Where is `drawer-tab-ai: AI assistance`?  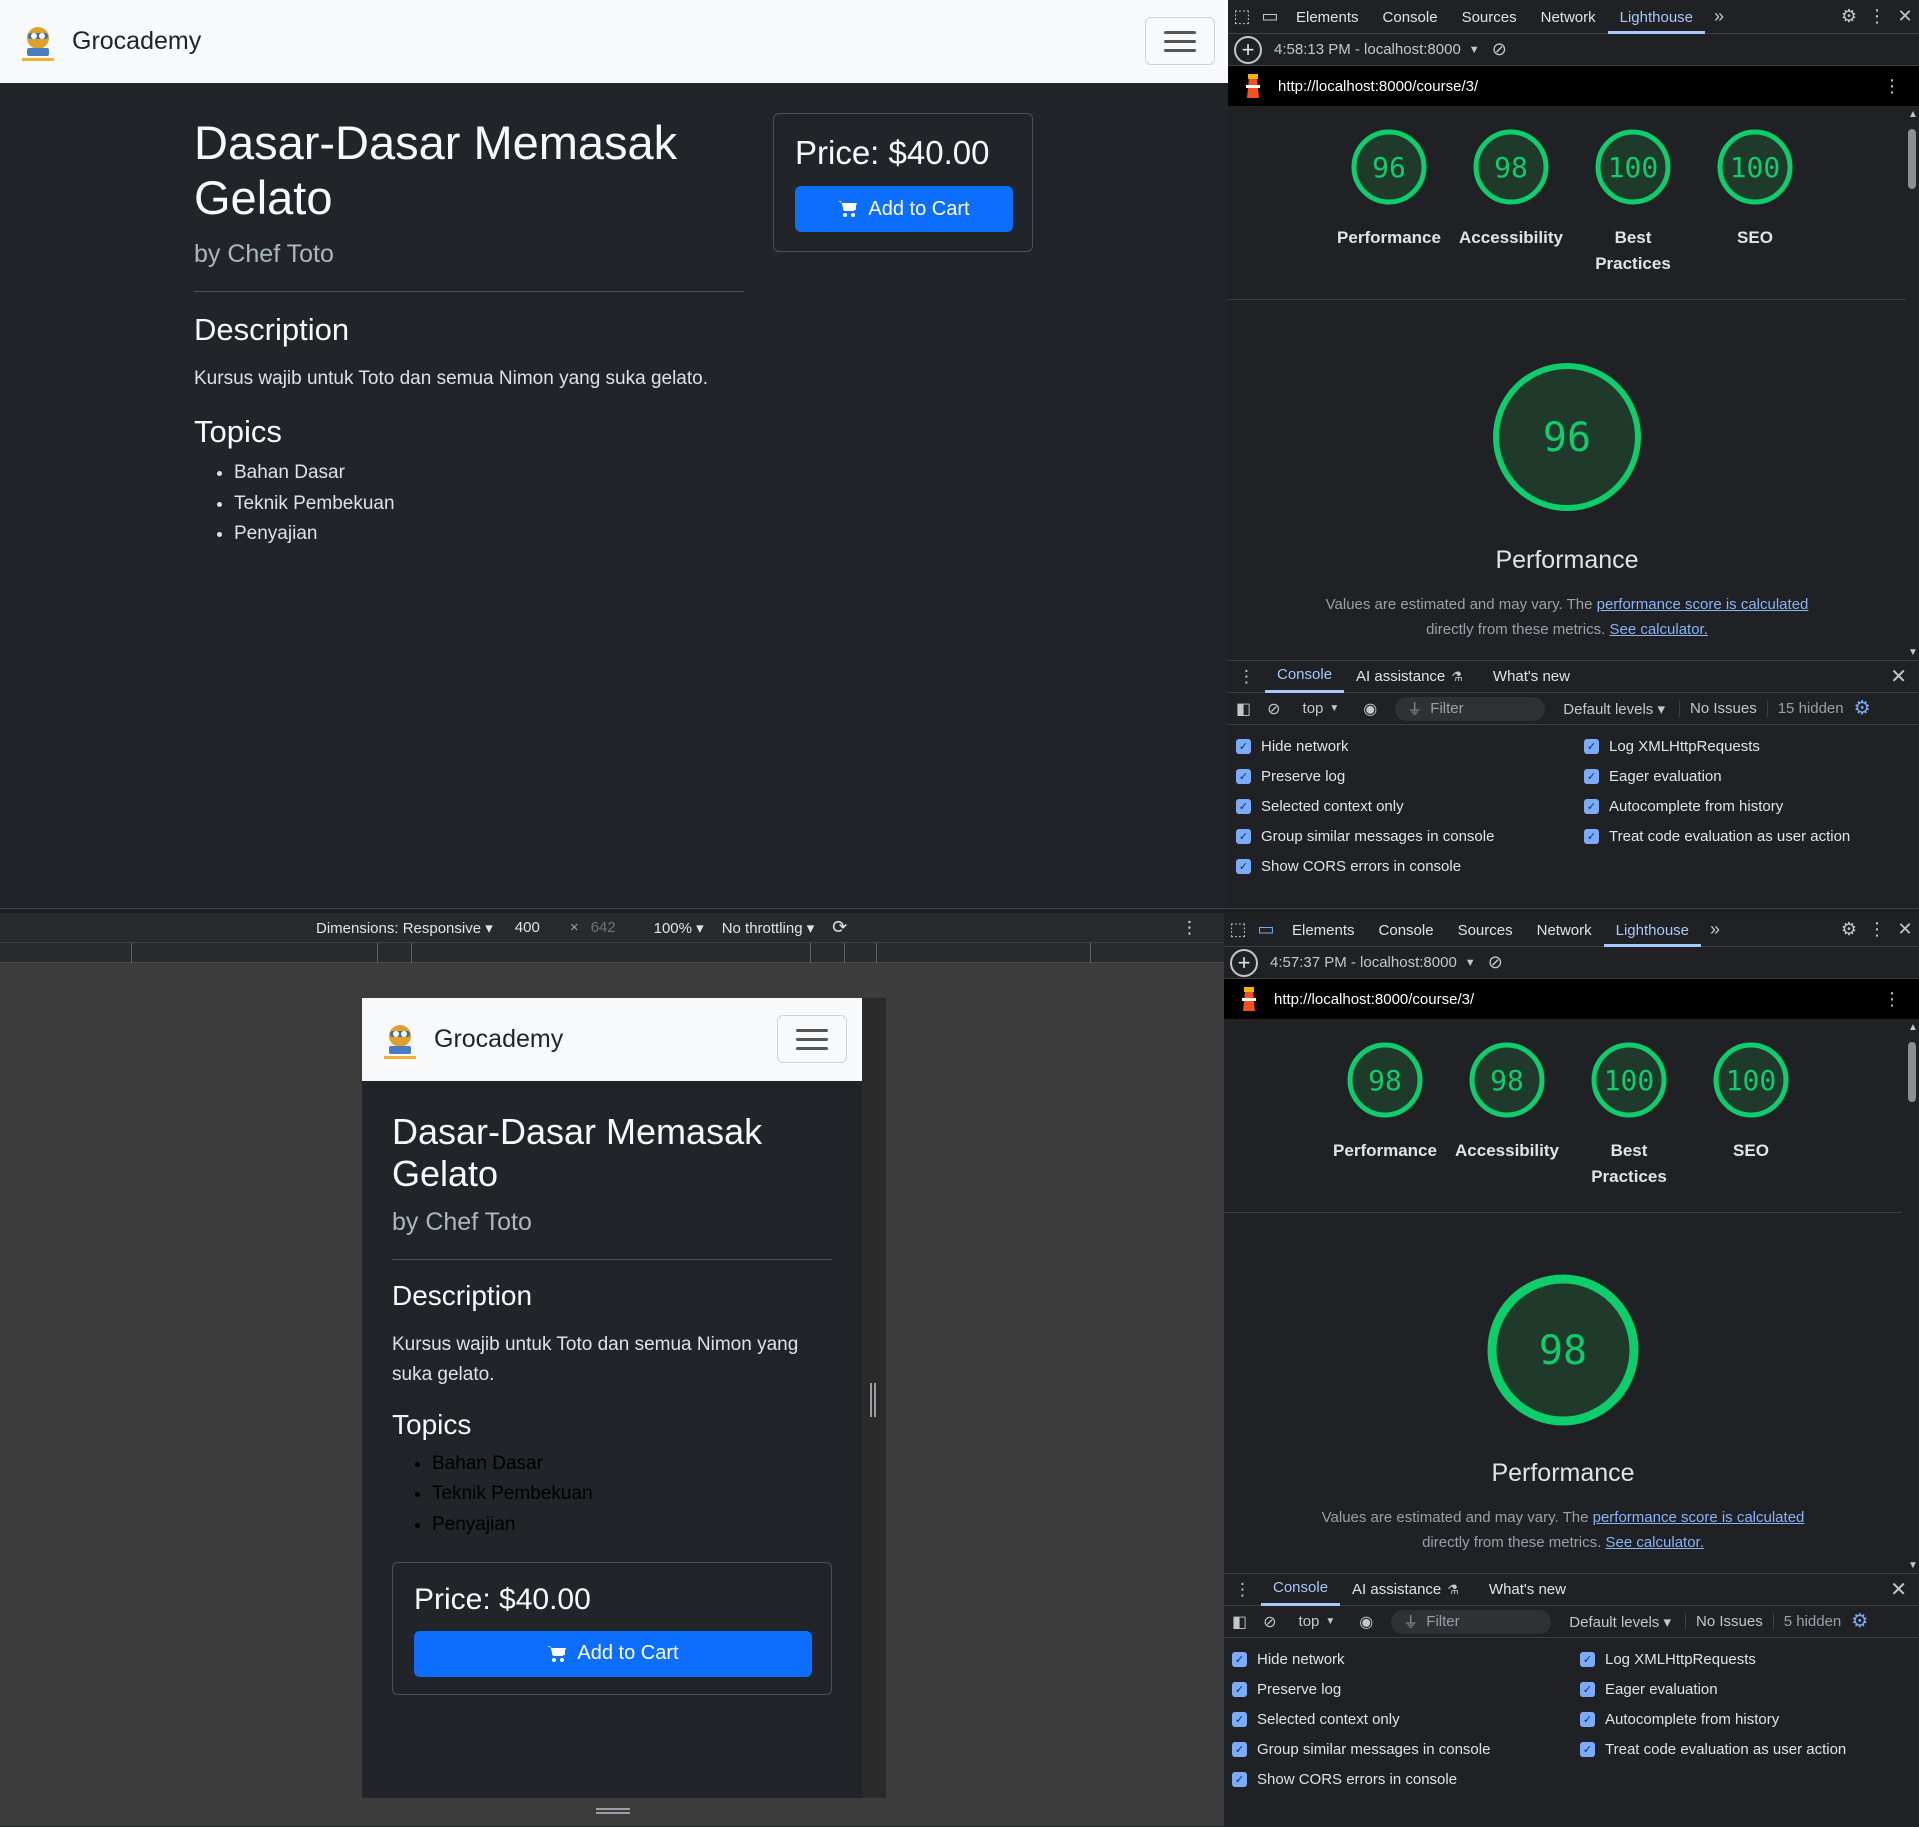
drawer-tab-ai: AI assistance is located at coordinates (1396, 1590).